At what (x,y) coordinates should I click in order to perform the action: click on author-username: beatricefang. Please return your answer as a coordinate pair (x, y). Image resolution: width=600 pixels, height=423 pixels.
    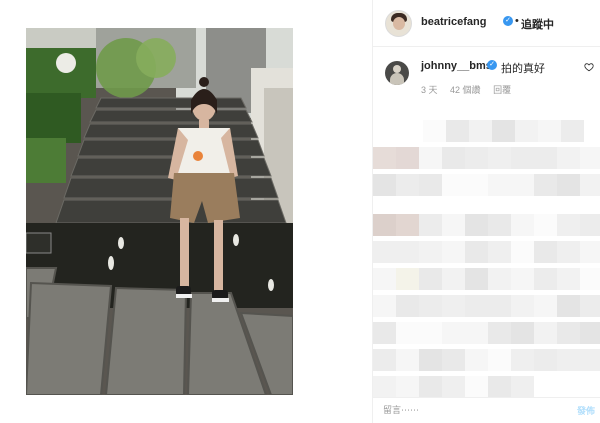
    Looking at the image, I should click on (453, 22).